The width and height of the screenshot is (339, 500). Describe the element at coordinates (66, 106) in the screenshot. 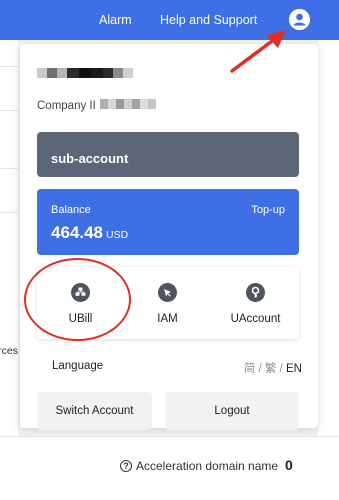

I see `company-id-label: Company II` at that location.